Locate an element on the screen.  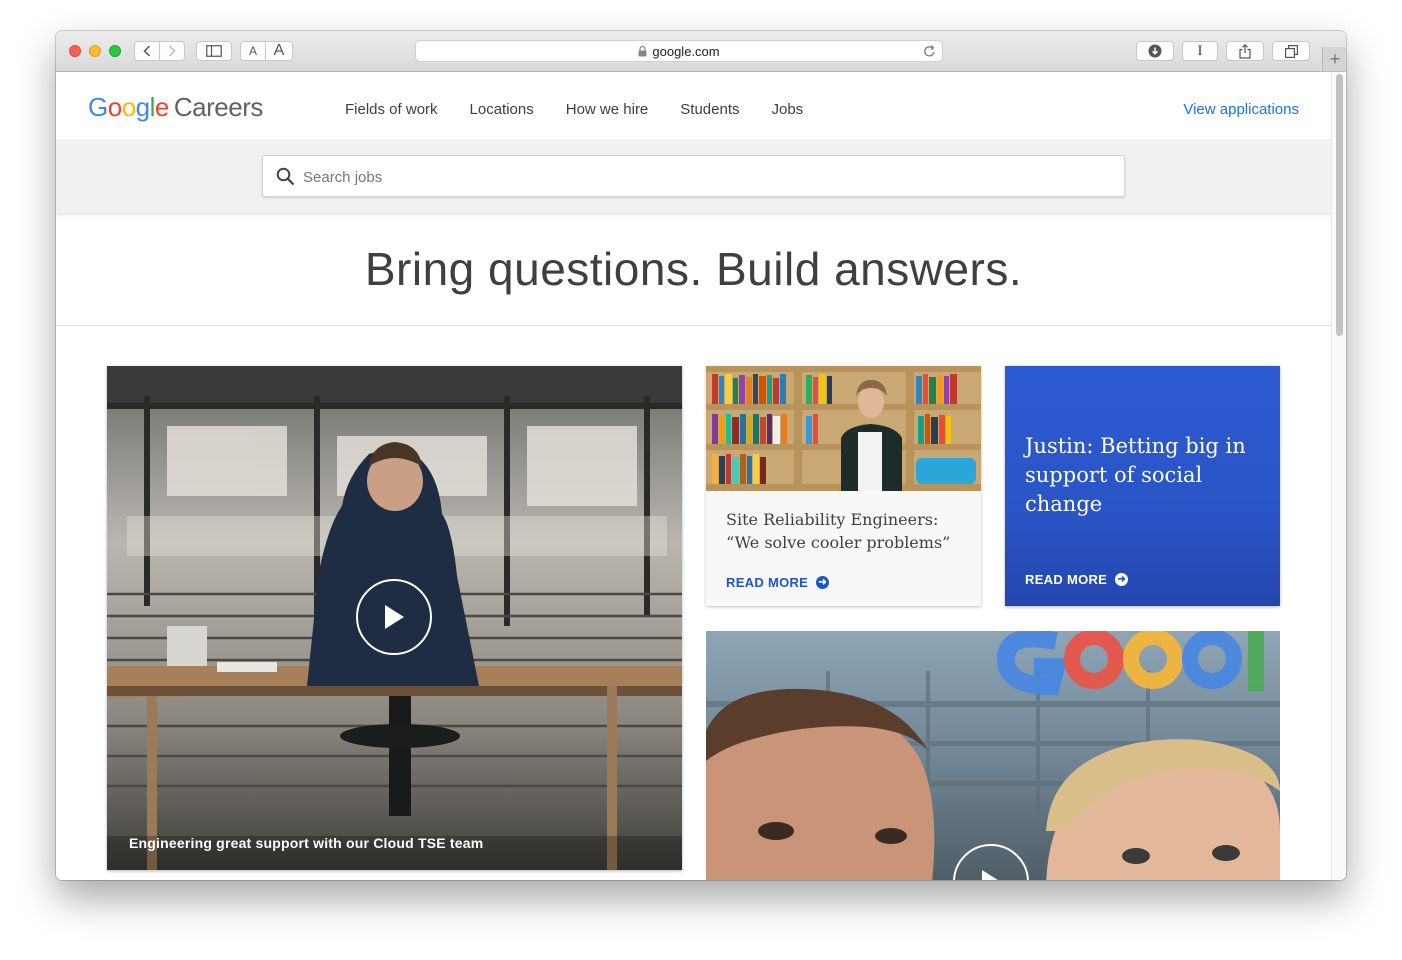
page-scrollbar is located at coordinates (1338, 476).